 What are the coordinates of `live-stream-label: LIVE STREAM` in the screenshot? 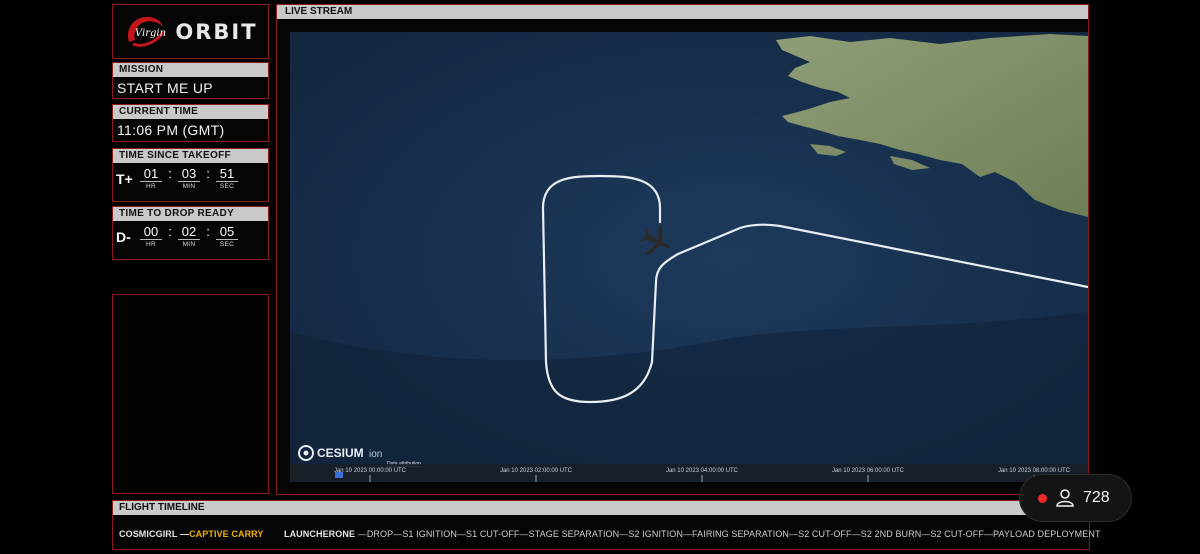 It's located at (682, 12).